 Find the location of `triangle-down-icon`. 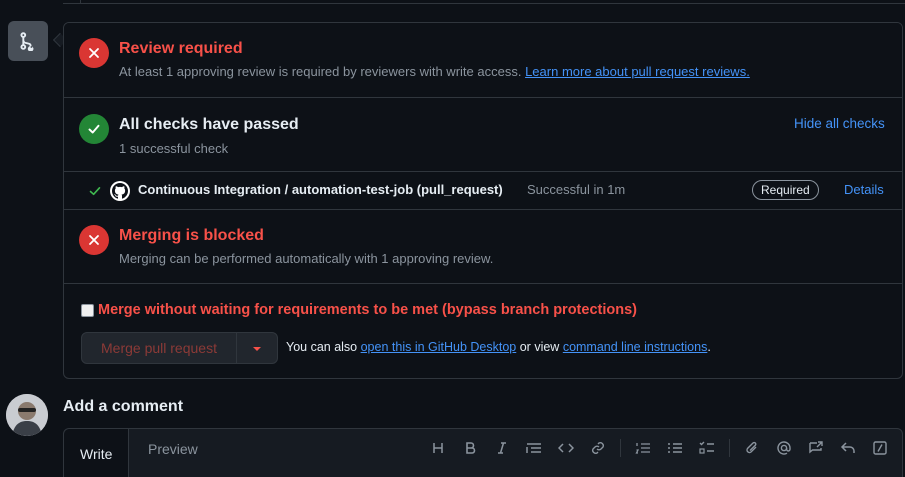

triangle-down-icon is located at coordinates (257, 348).